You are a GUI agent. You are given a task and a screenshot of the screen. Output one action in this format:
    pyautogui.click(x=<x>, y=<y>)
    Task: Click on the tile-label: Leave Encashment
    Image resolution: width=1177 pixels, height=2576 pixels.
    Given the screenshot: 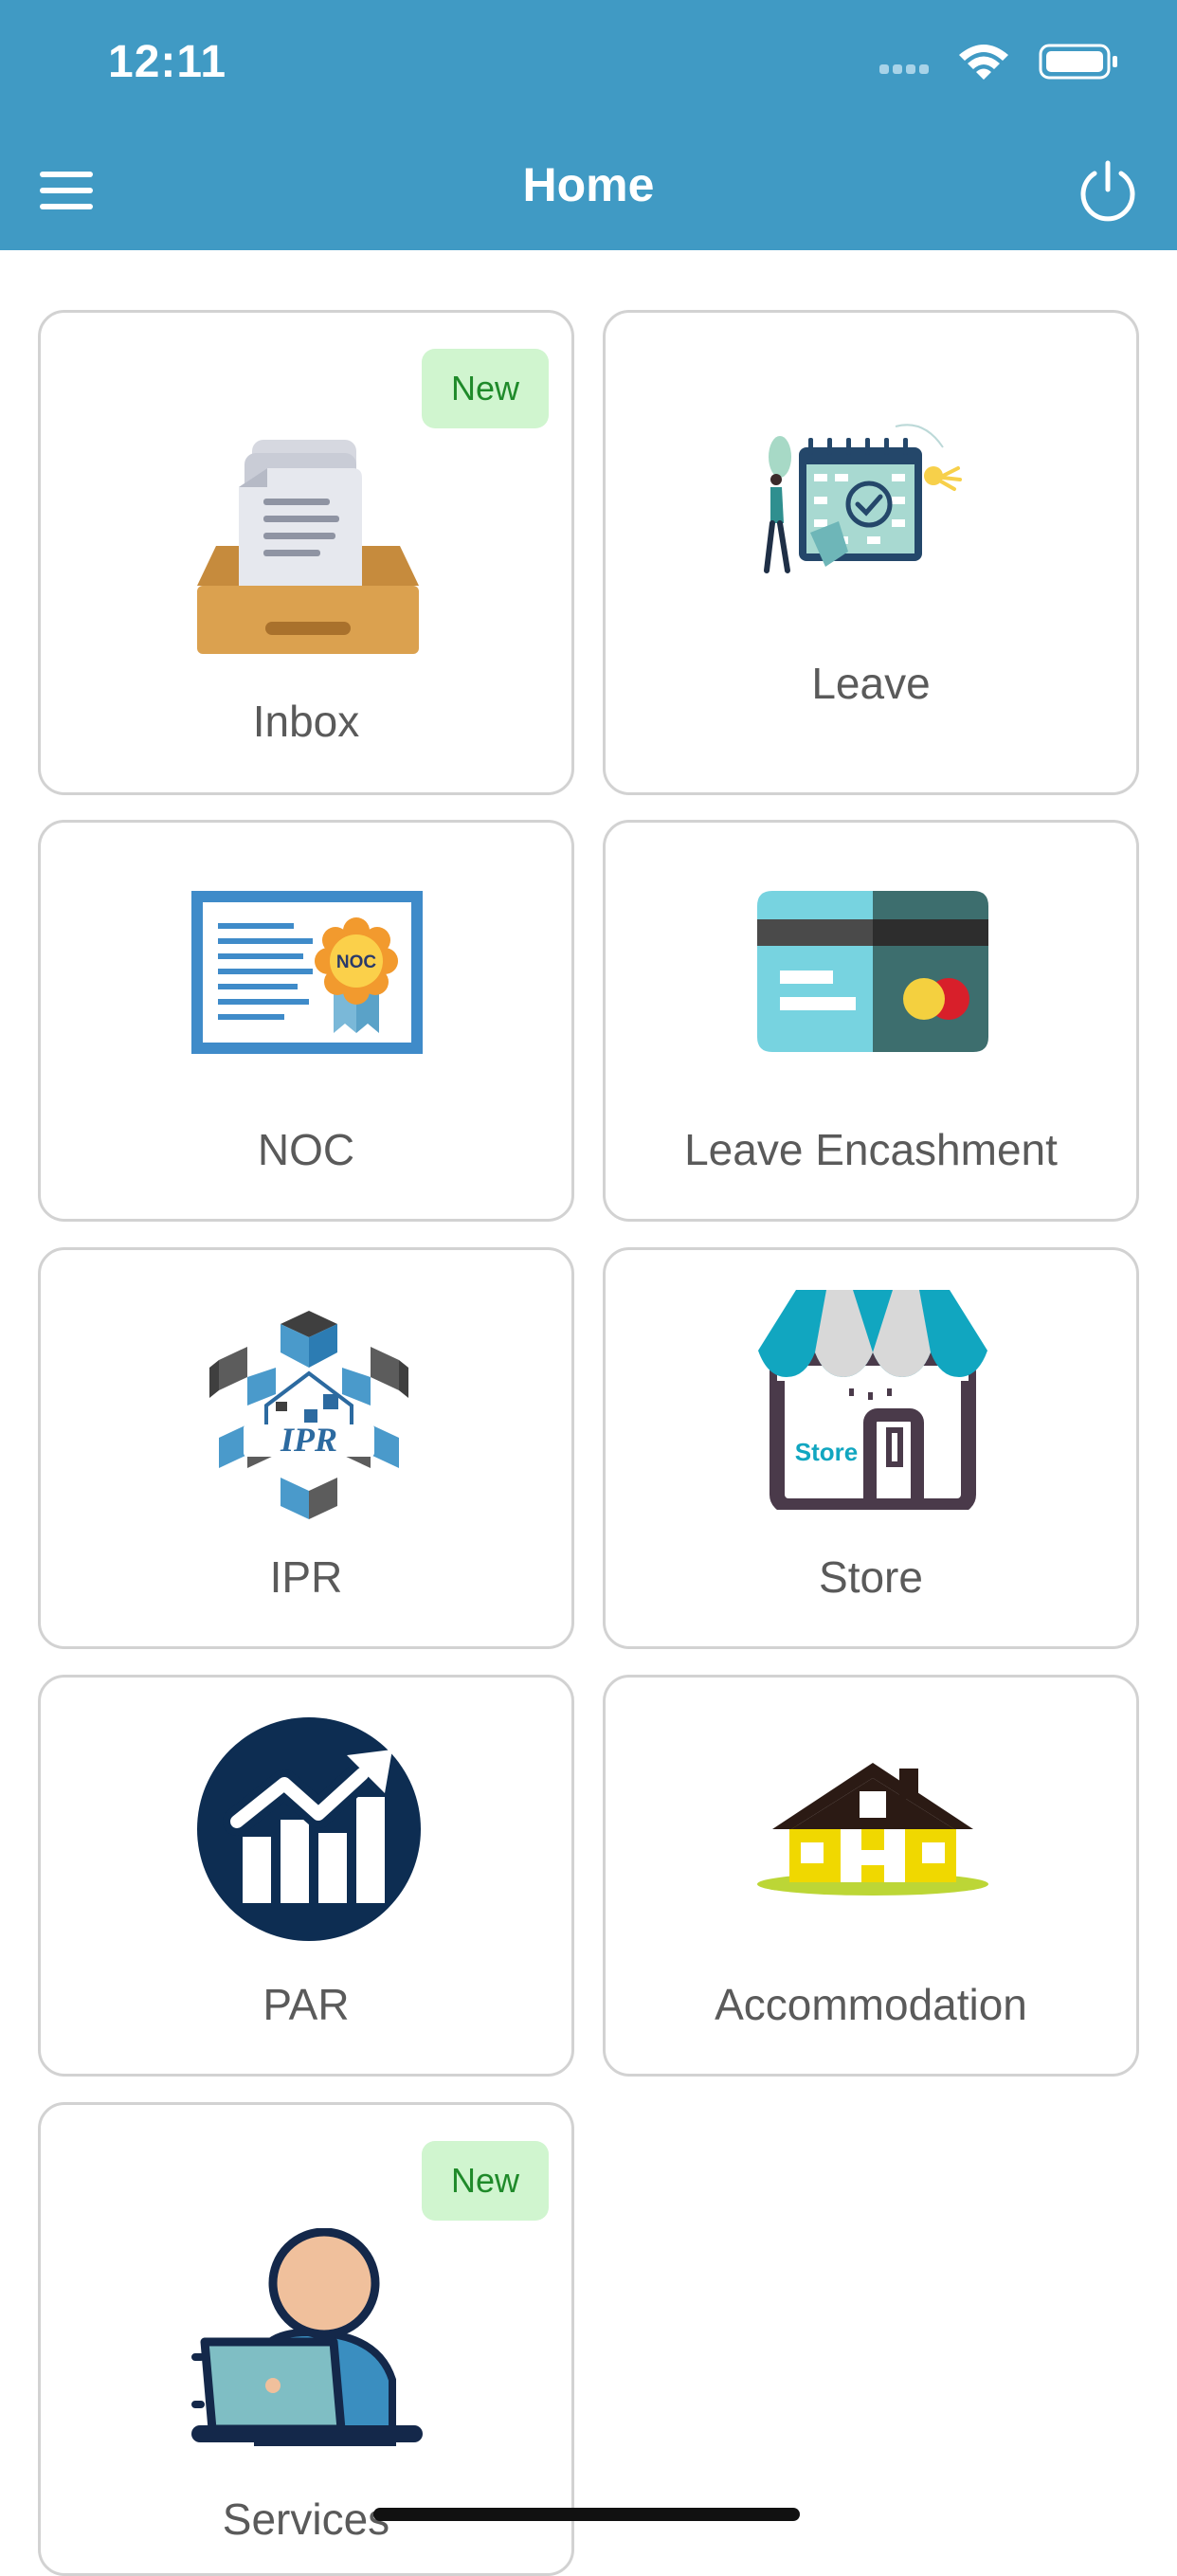 What is the action you would take?
    pyautogui.click(x=871, y=1149)
    